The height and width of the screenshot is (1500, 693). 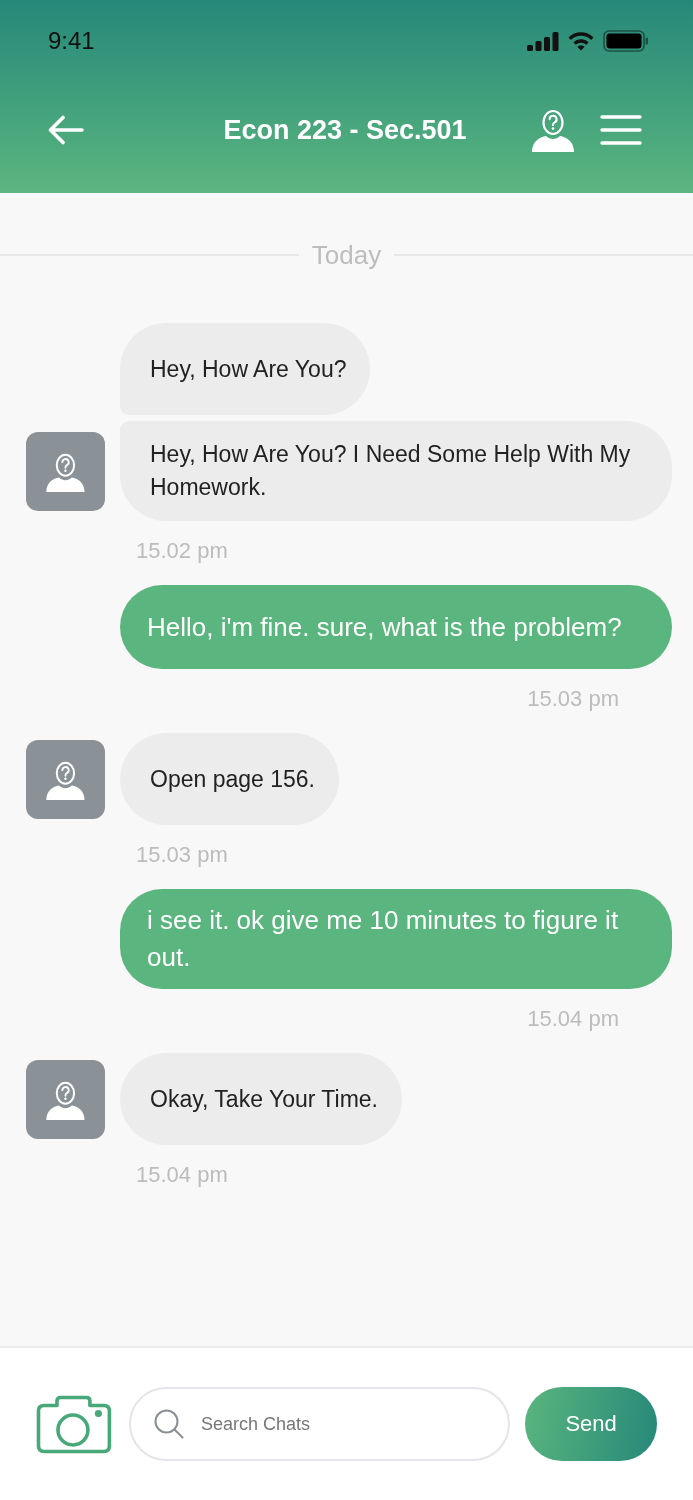 I want to click on status-time: 9:41, so click(x=71, y=41).